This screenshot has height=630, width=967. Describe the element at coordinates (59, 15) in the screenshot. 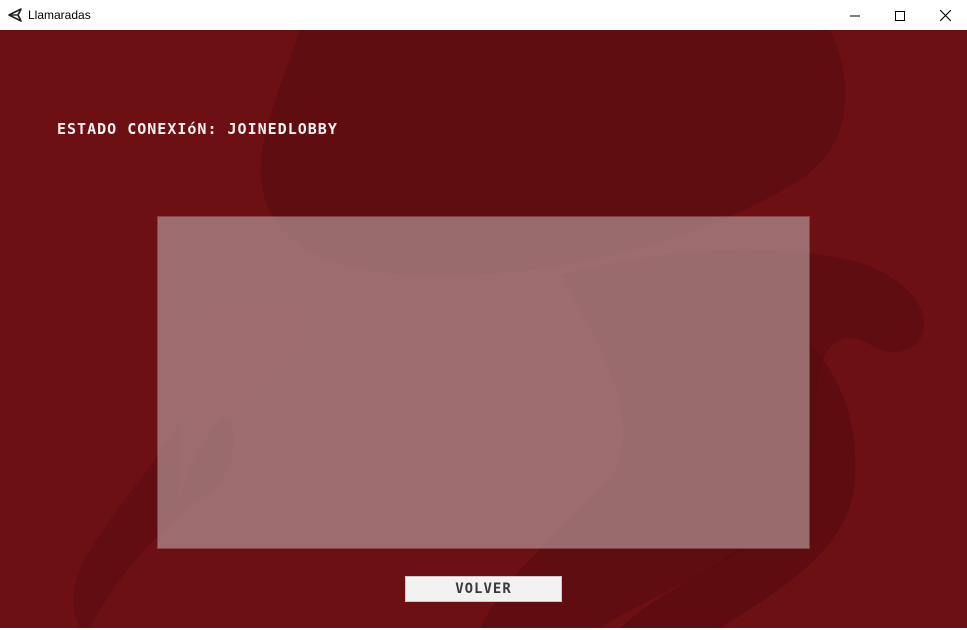

I see `window-title: Llamaradas` at that location.